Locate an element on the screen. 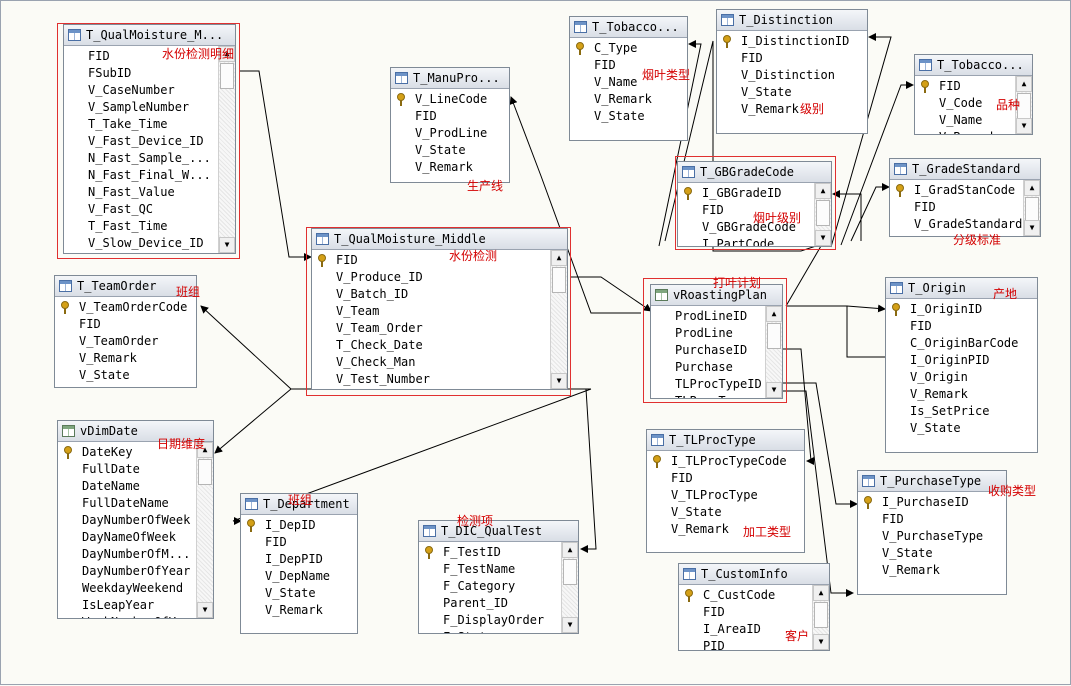 The image size is (1071, 686). column-row: V_Batch_ID is located at coordinates (371, 294).